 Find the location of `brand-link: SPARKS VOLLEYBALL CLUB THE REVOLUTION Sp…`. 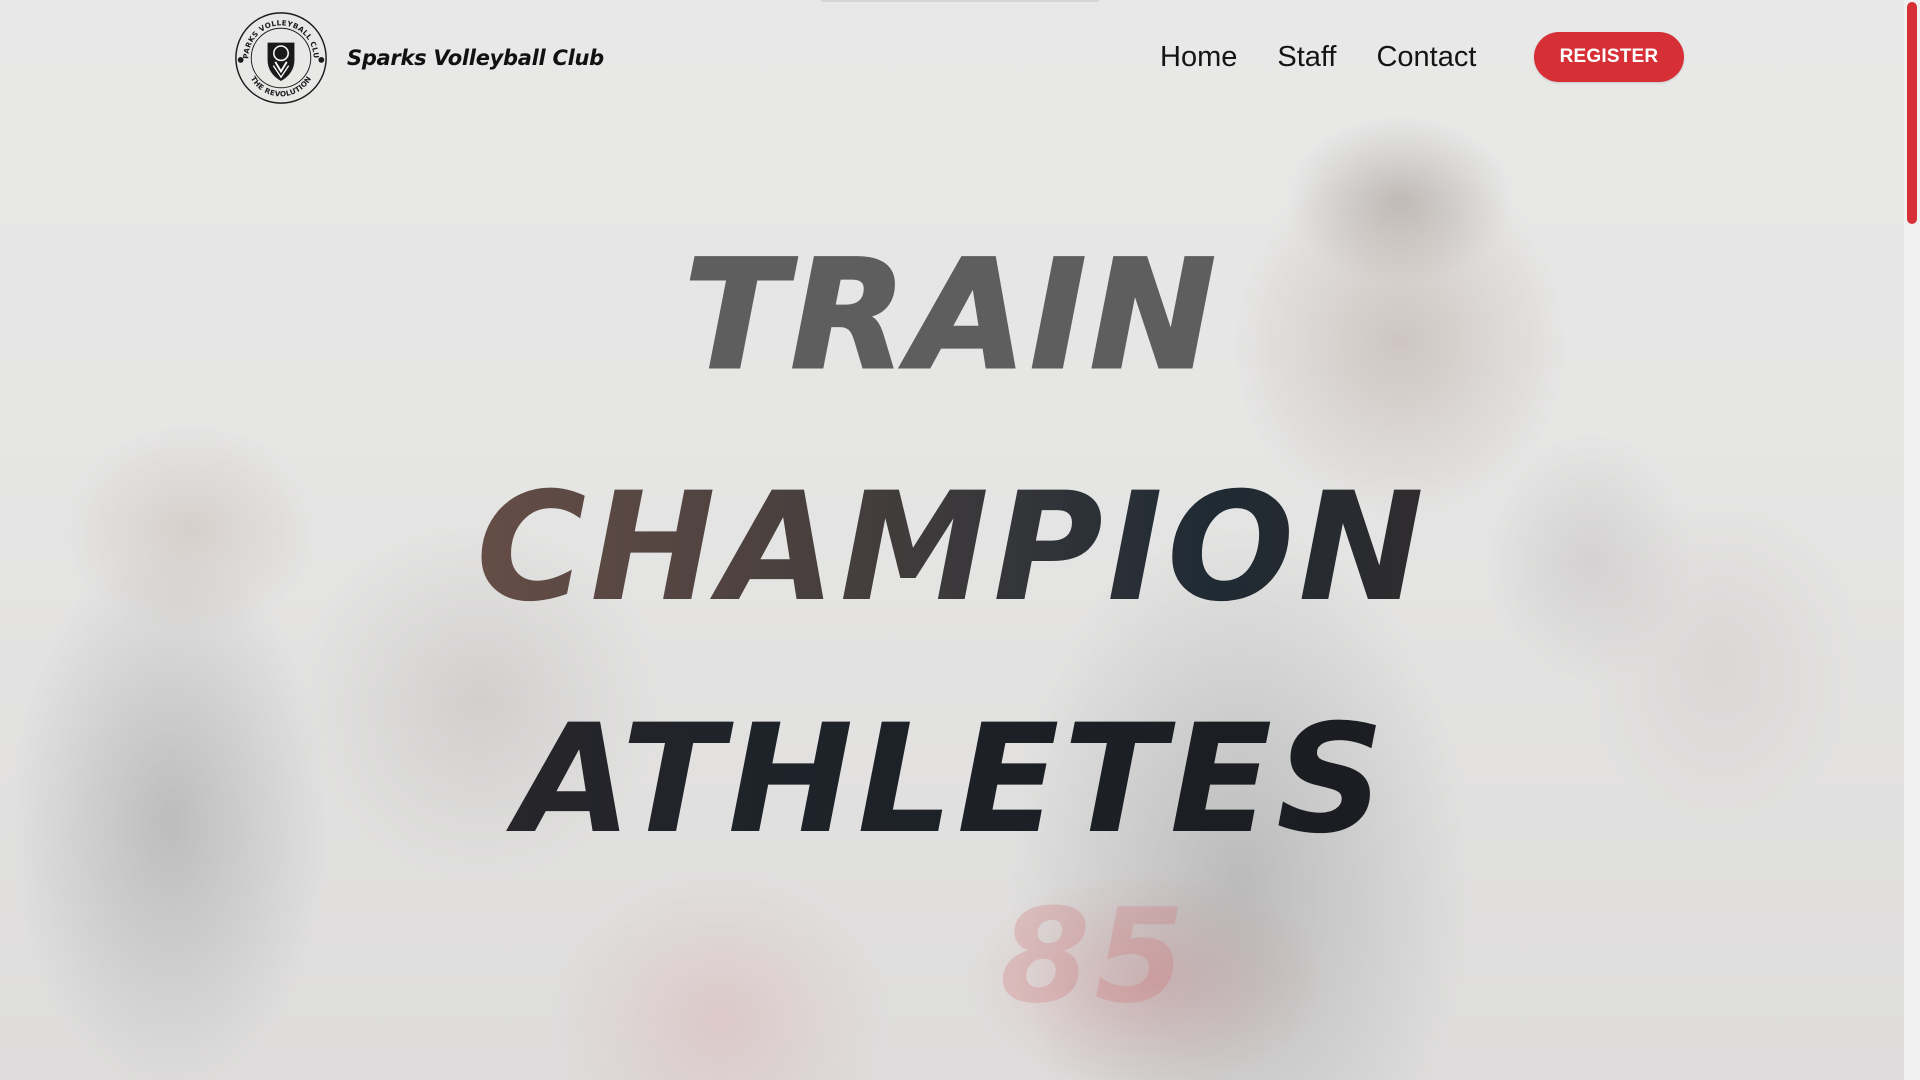

brand-link: SPARKS VOLLEYBALL CLUB THE REVOLUTION Sp… is located at coordinates (418, 58).